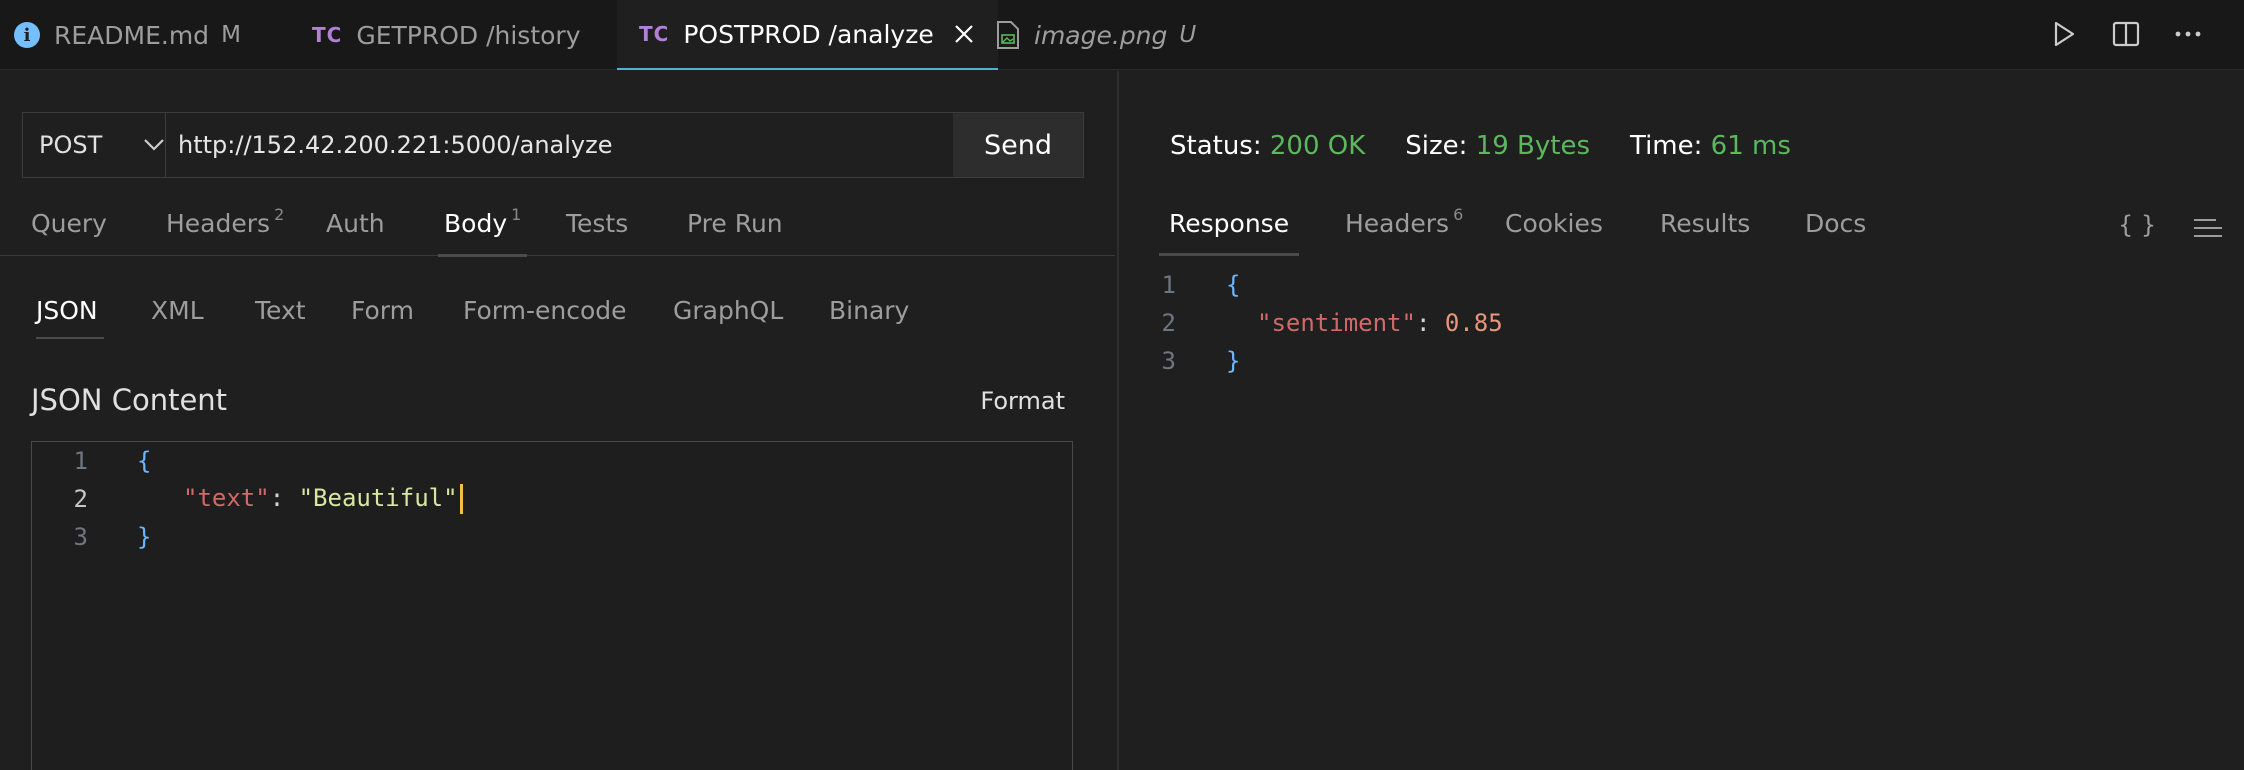 This screenshot has width=2244, height=770. Describe the element at coordinates (516, 214) in the screenshot. I see `body-count: 1` at that location.